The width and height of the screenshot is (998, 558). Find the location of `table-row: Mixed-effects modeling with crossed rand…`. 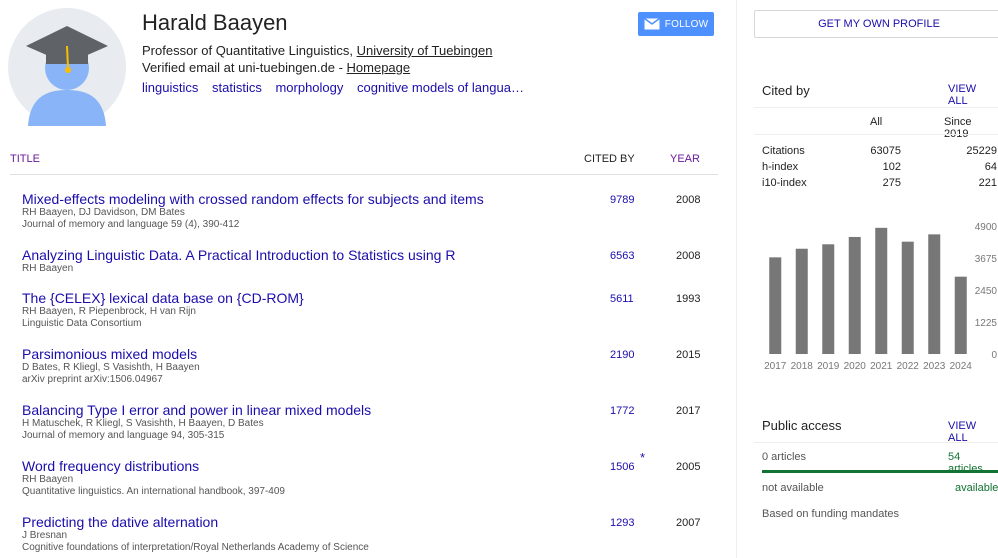

table-row: Mixed-effects modeling with crossed rand… is located at coordinates (372, 211).